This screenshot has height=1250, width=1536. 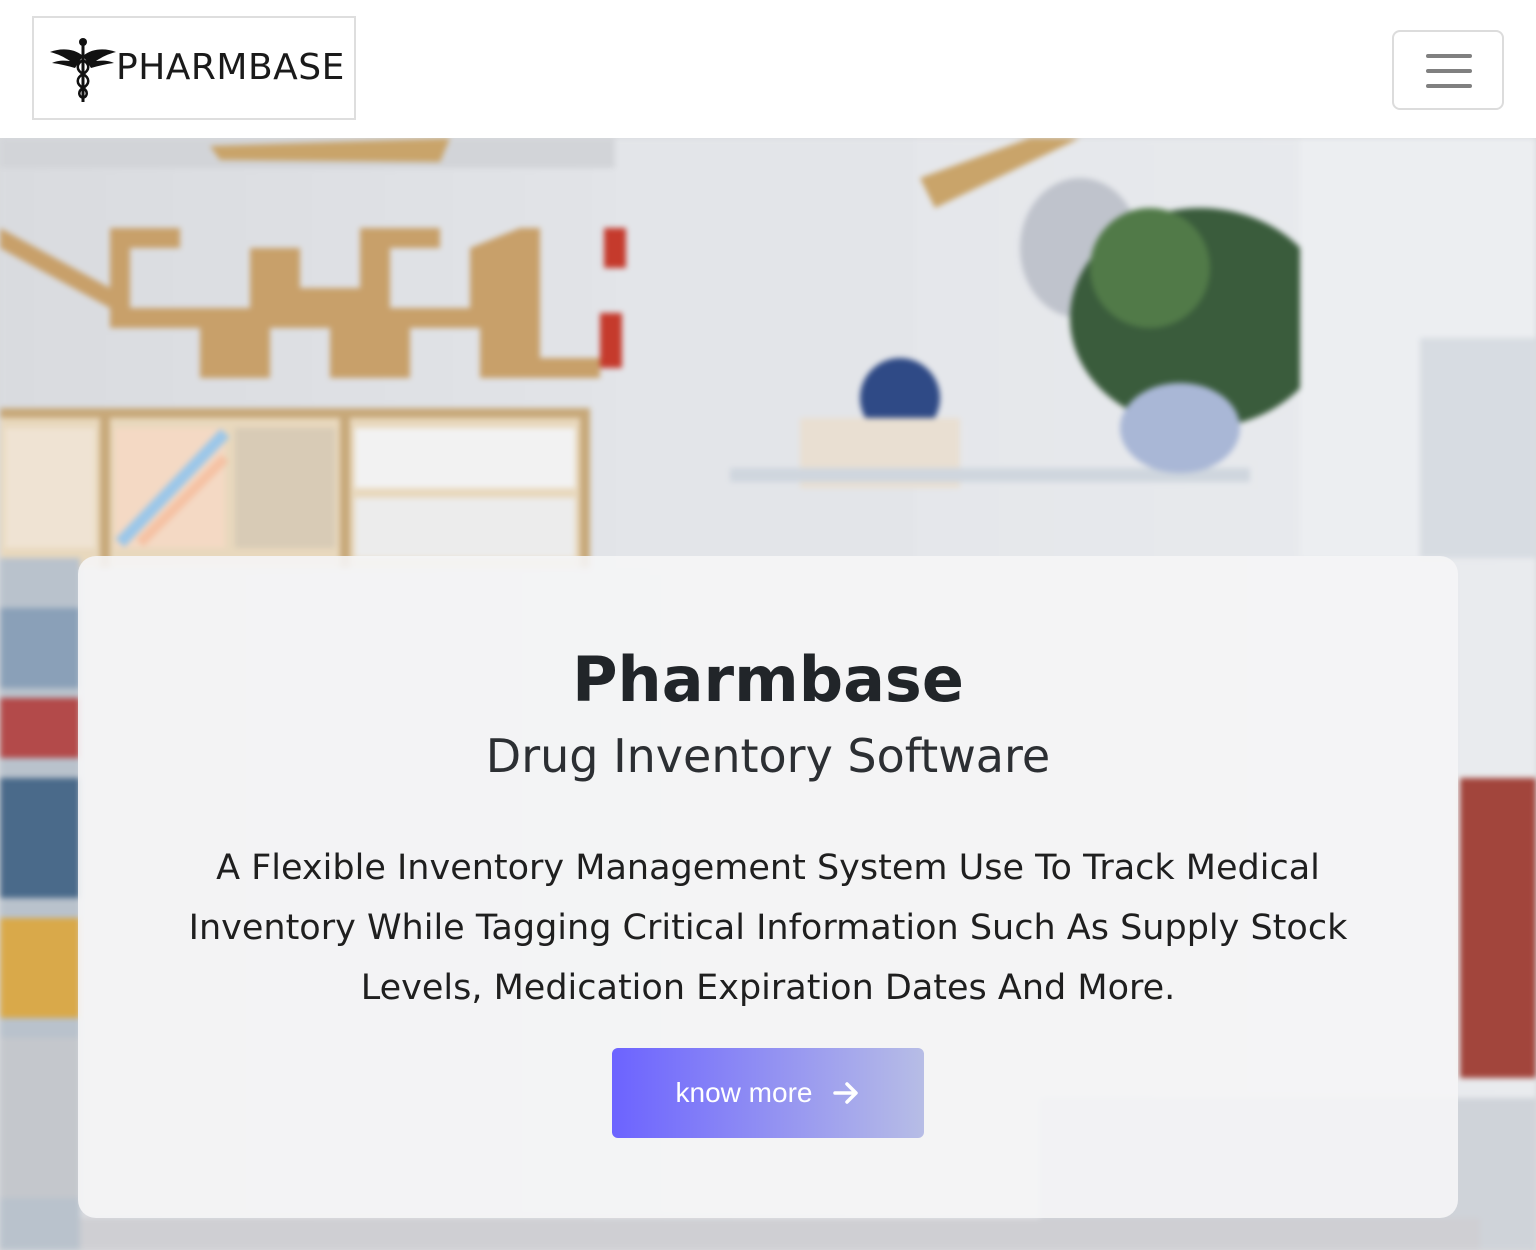 I want to click on brand-logo-link: PHARMBASE, so click(x=194, y=68).